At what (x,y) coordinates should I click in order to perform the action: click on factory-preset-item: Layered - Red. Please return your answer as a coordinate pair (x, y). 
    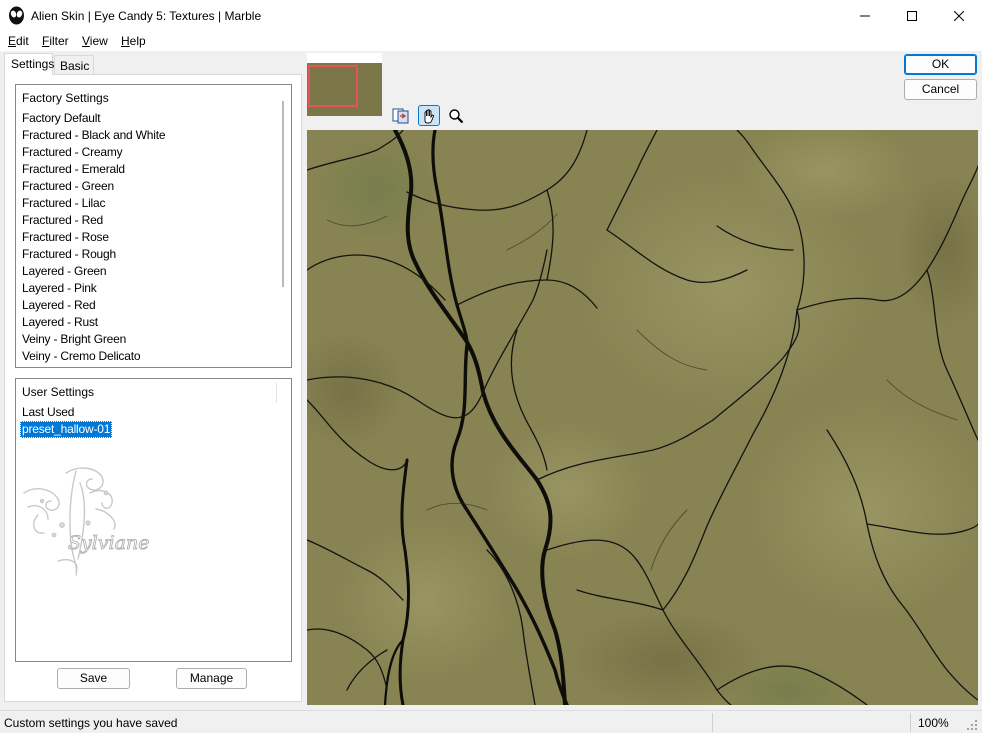
    Looking at the image, I should click on (93, 305).